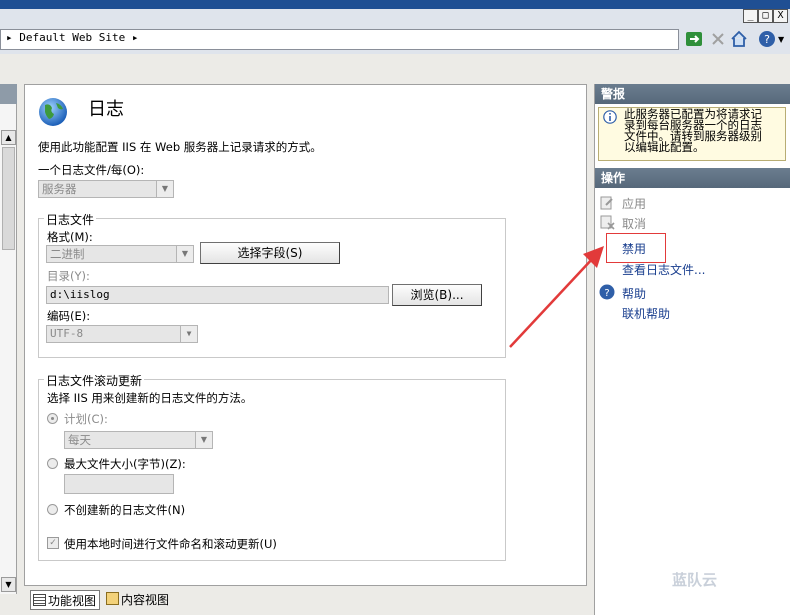  What do you see at coordinates (53, 543) in the screenshot?
I see `local-time-checkbox: ✓` at bounding box center [53, 543].